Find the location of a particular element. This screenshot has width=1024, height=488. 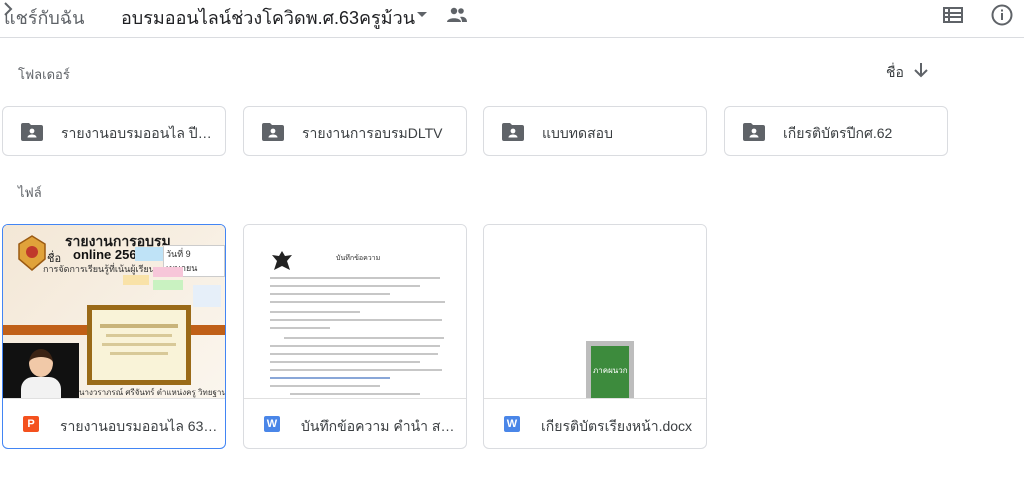

folder-name: แบบทดสอบ is located at coordinates (577, 133).